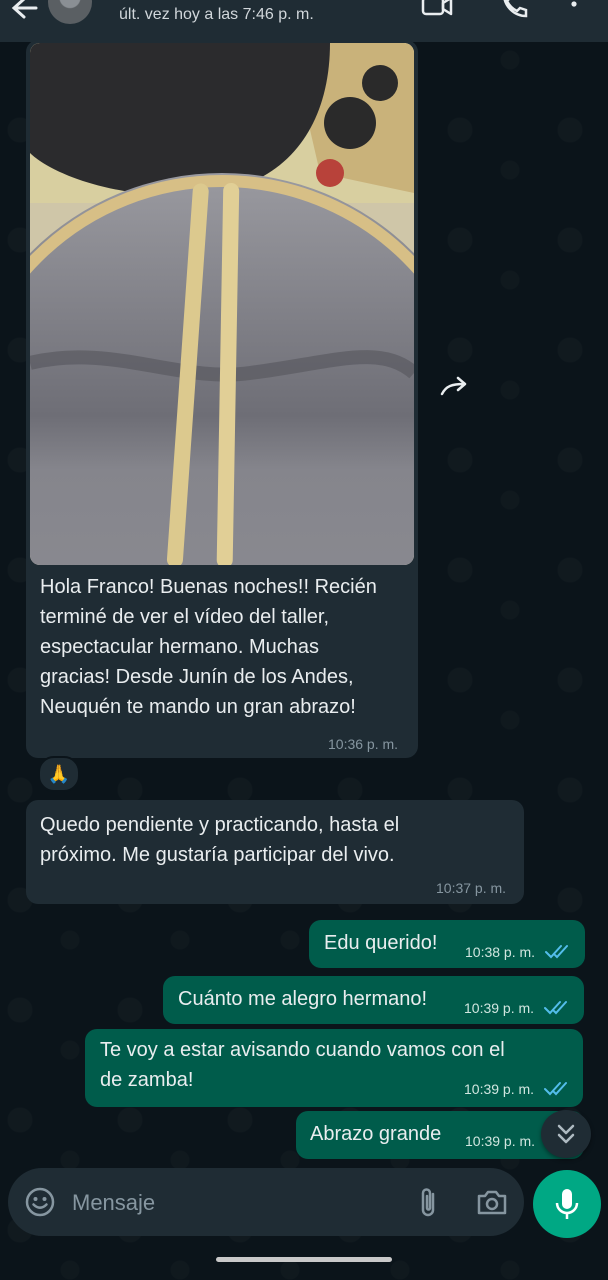 This screenshot has width=608, height=1280. I want to click on reaction-emoji: 🙏, so click(59, 773).